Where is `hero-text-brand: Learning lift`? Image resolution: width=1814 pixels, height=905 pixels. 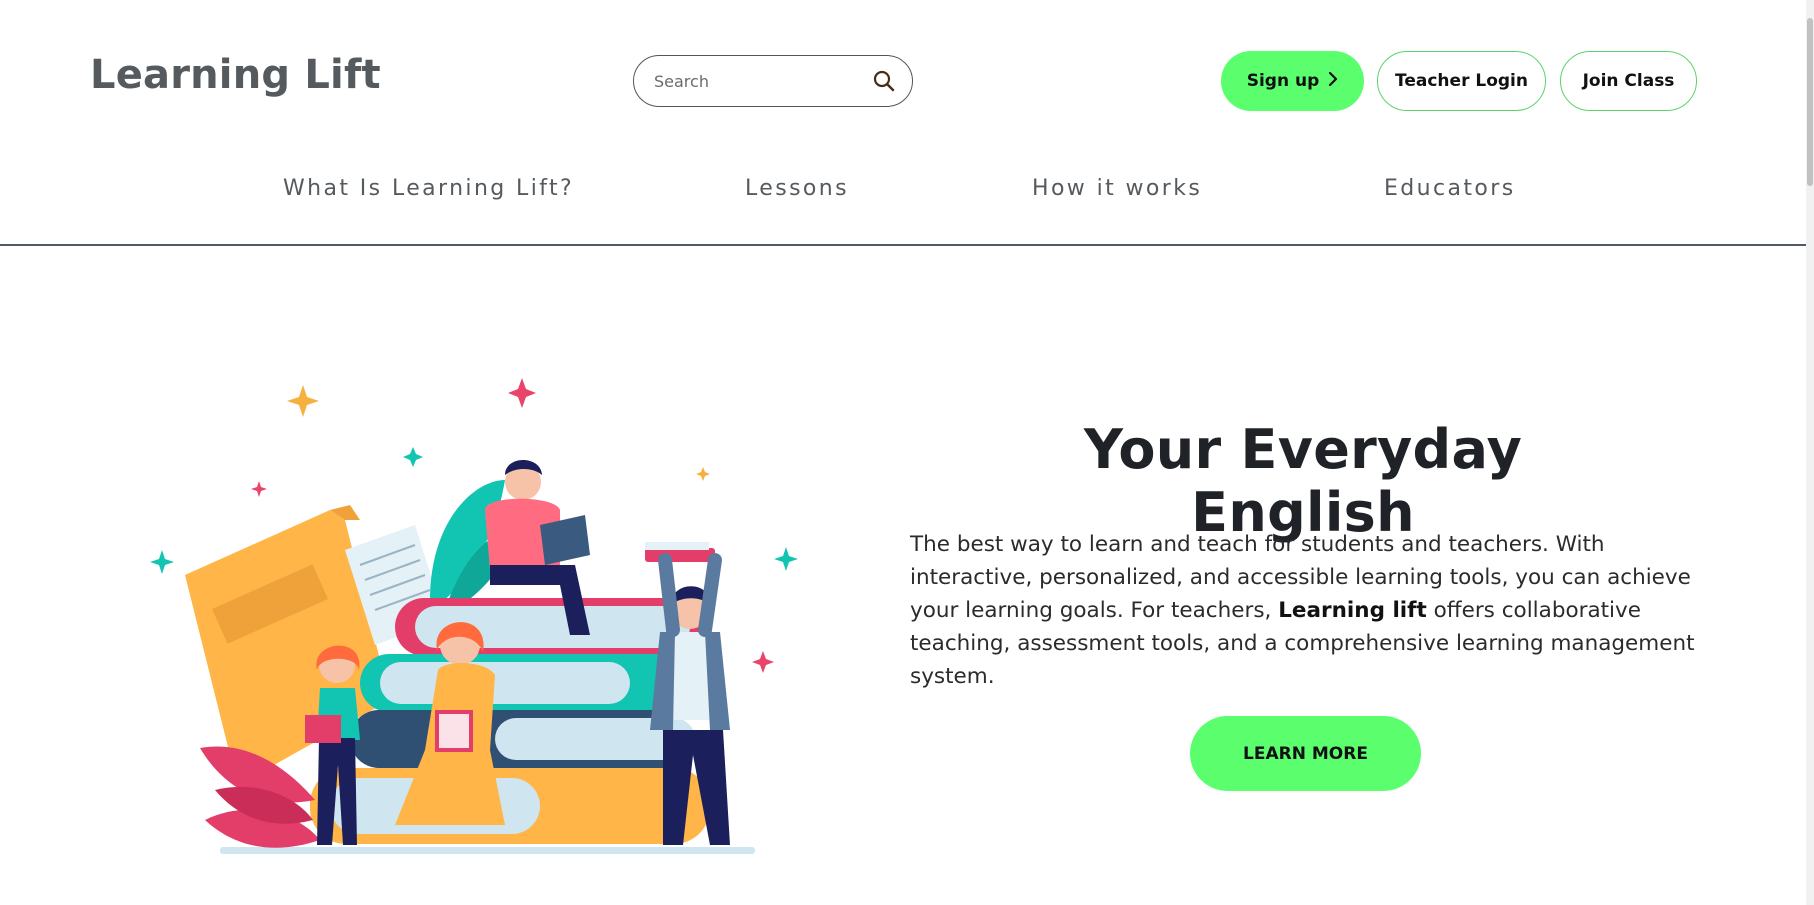
hero-text-brand: Learning lift is located at coordinates (1352, 610).